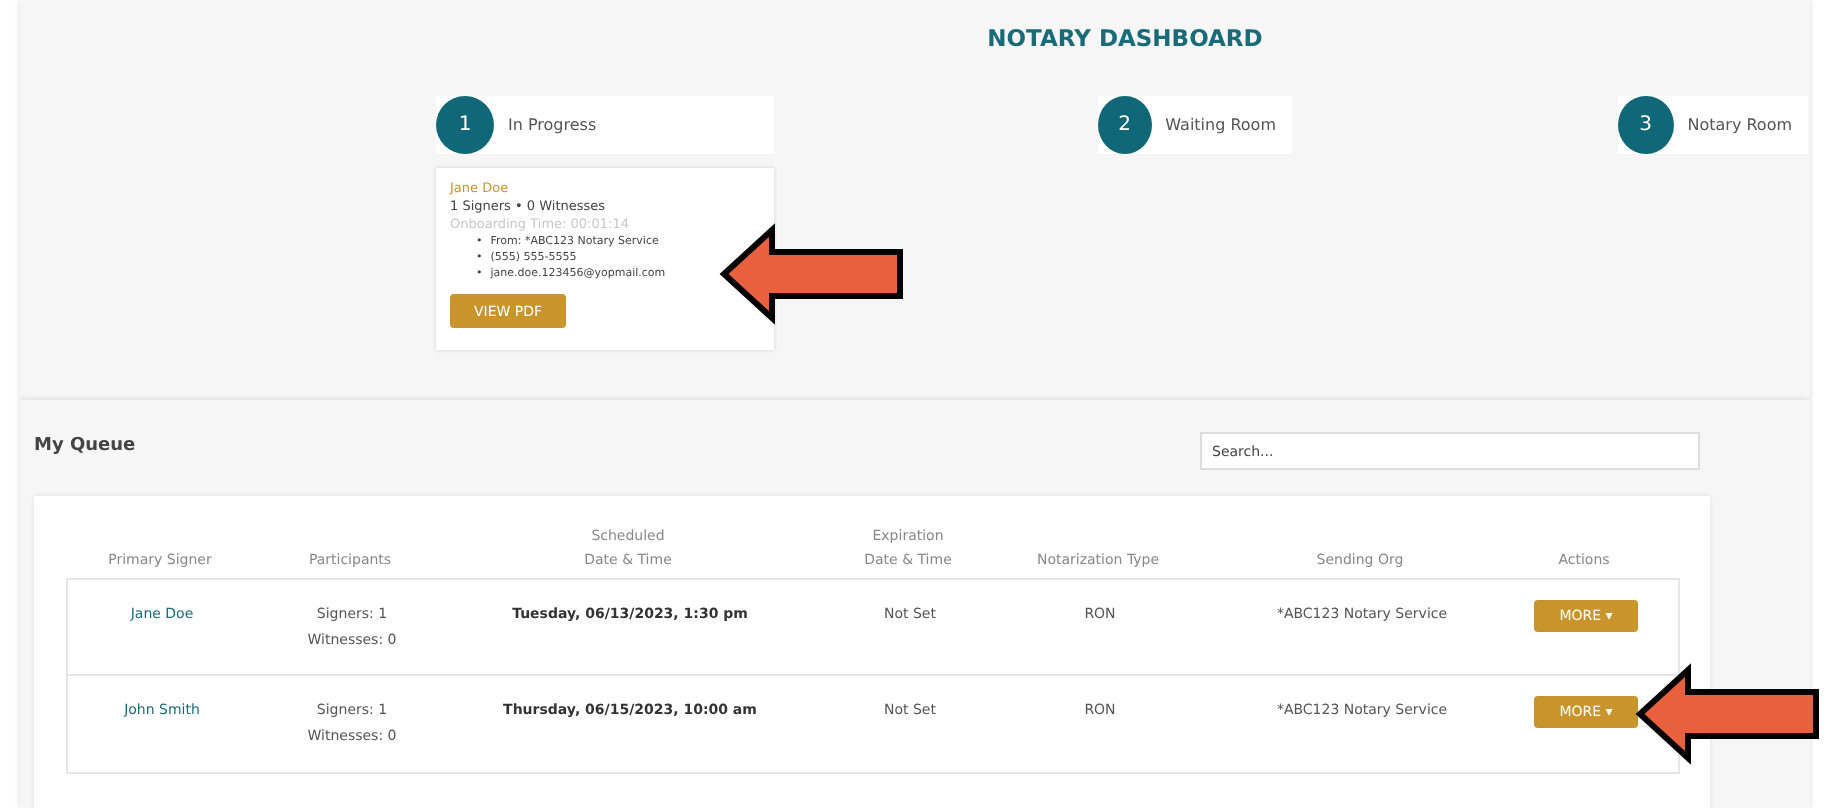 The width and height of the screenshot is (1830, 808). Describe the element at coordinates (1220, 125) in the screenshot. I see `step-label: Waiting Room` at that location.